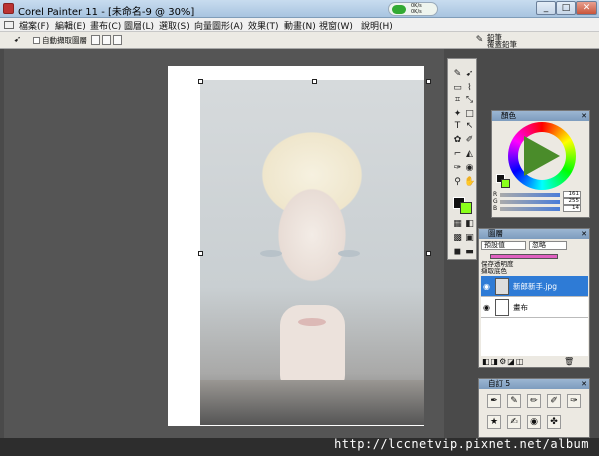  Describe the element at coordinates (469, 168) in the screenshot. I see `grabber-icon: ◉` at that location.